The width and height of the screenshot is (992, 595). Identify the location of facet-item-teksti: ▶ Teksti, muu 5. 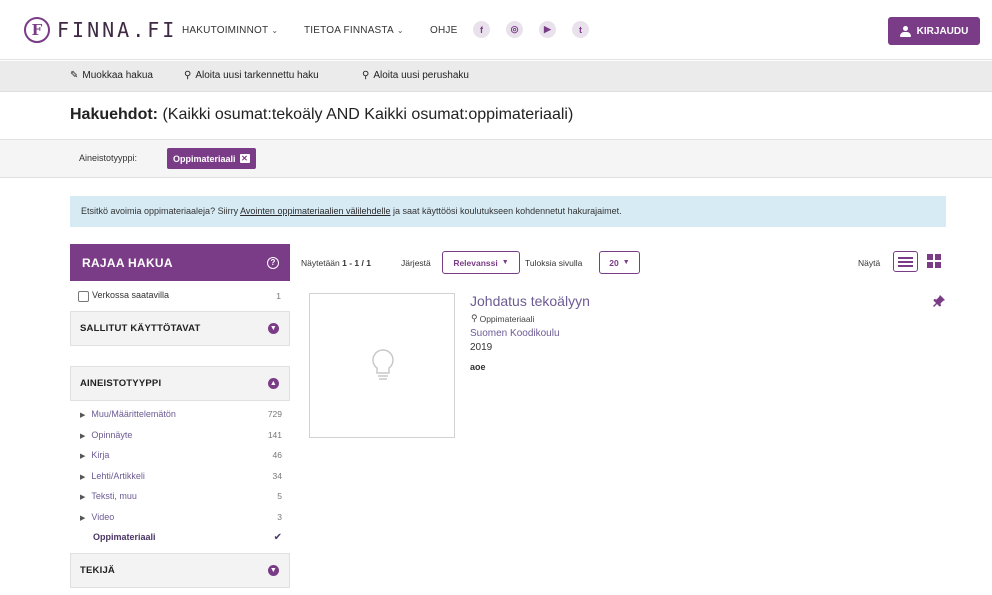
(180, 496).